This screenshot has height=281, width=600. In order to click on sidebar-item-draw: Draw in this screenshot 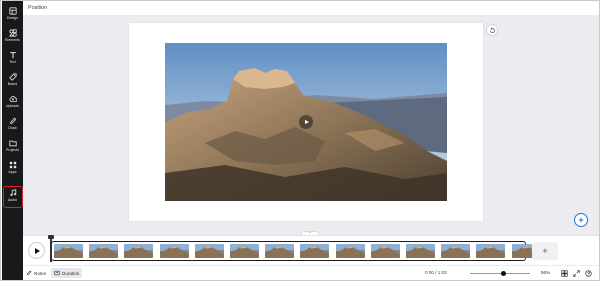, I will do `click(12, 127)`.